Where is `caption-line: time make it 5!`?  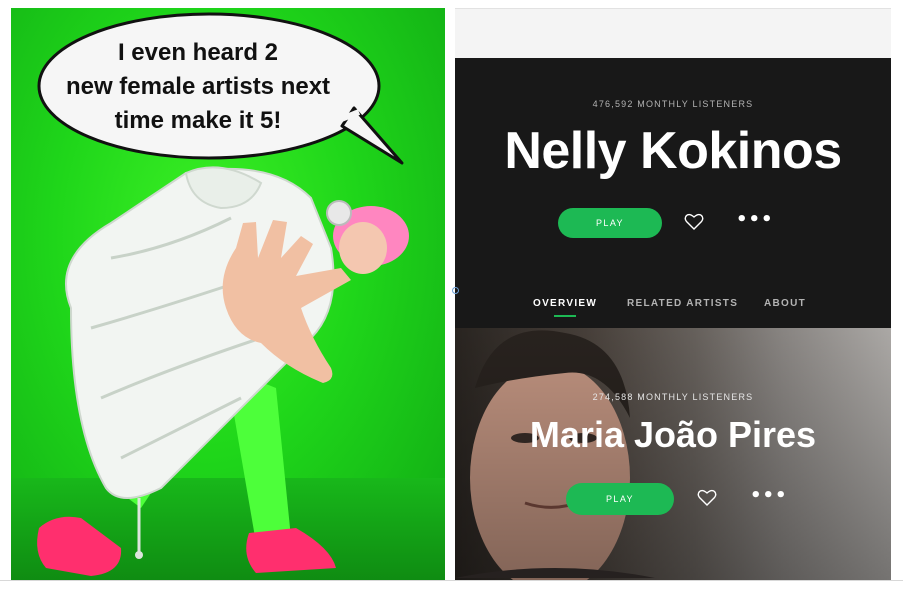 caption-line: time make it 5! is located at coordinates (198, 120).